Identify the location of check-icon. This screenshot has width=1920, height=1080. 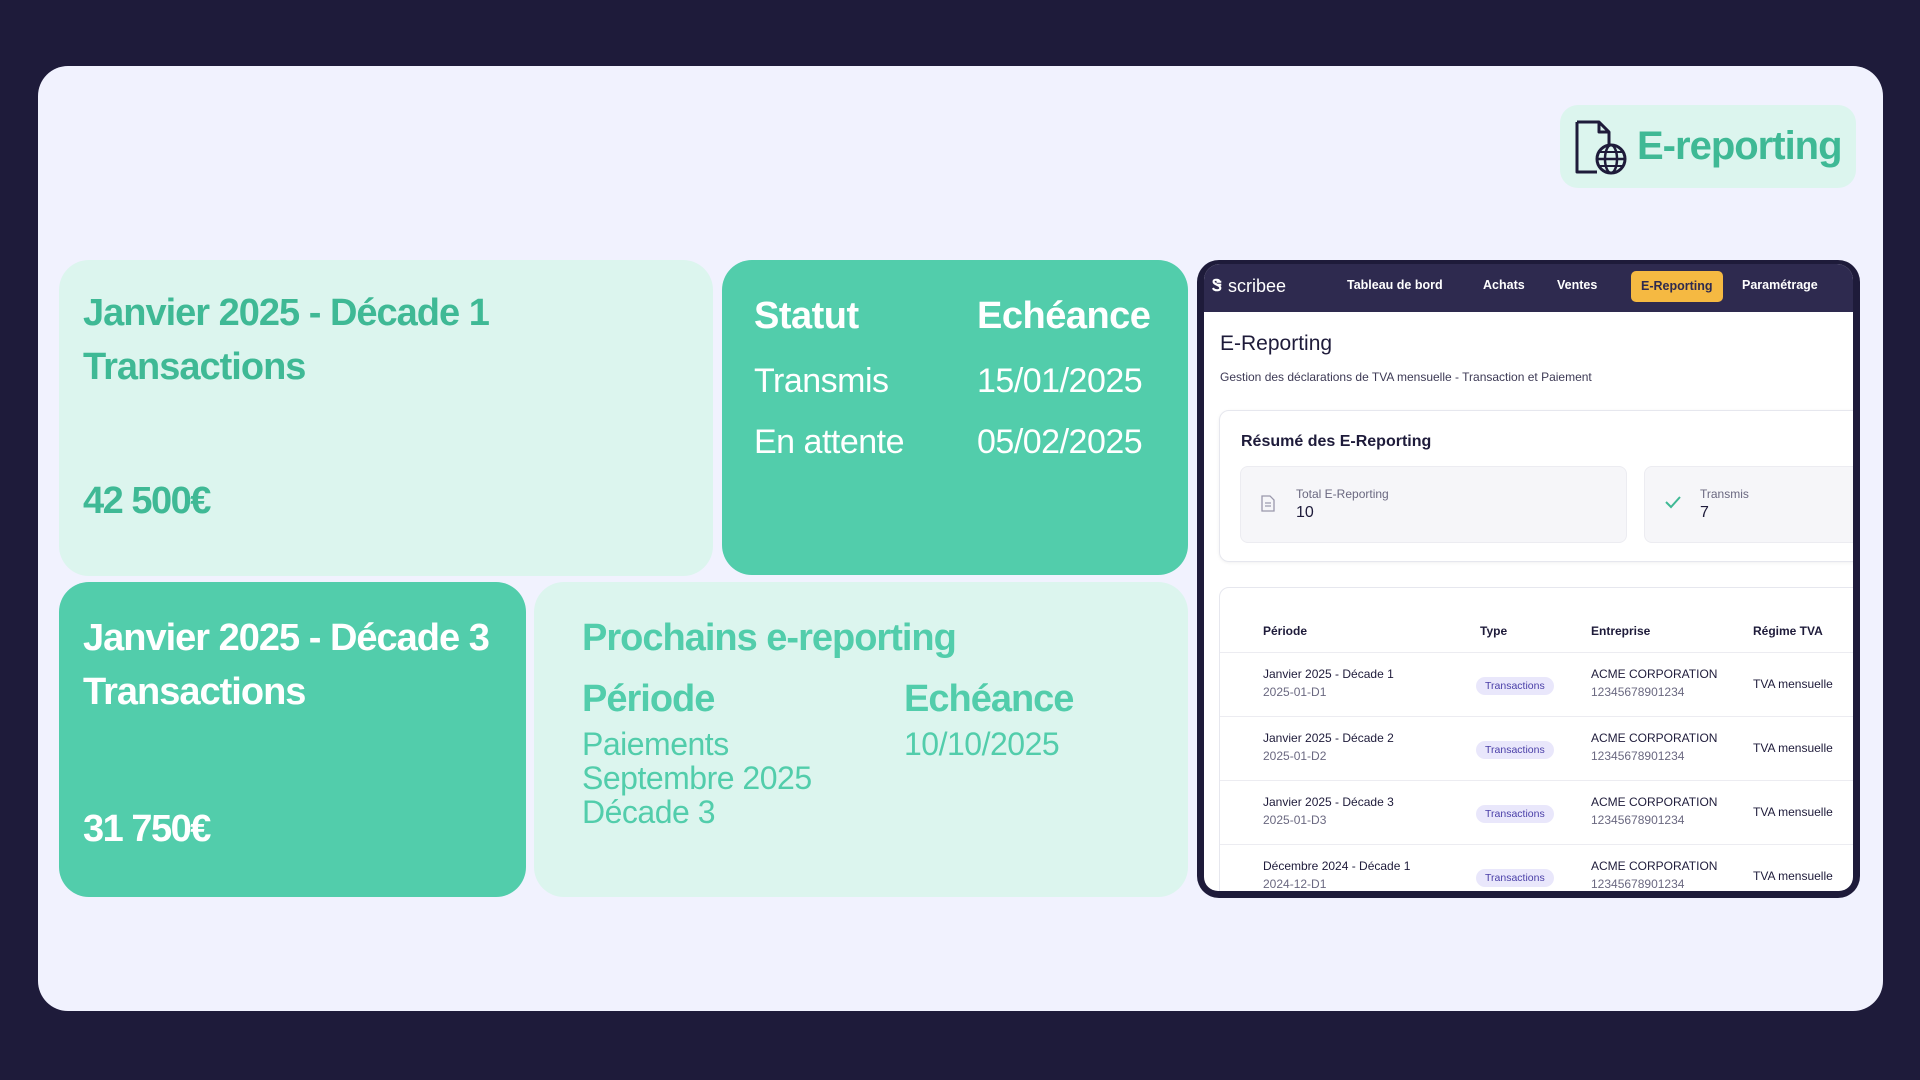
(1673, 504).